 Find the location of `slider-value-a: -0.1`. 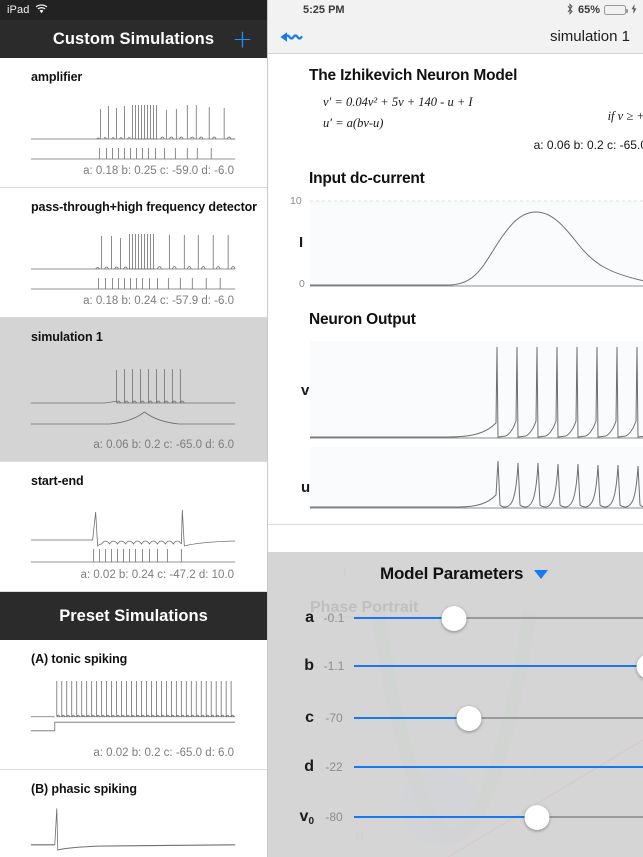

slider-value-a: -0.1 is located at coordinates (334, 618).